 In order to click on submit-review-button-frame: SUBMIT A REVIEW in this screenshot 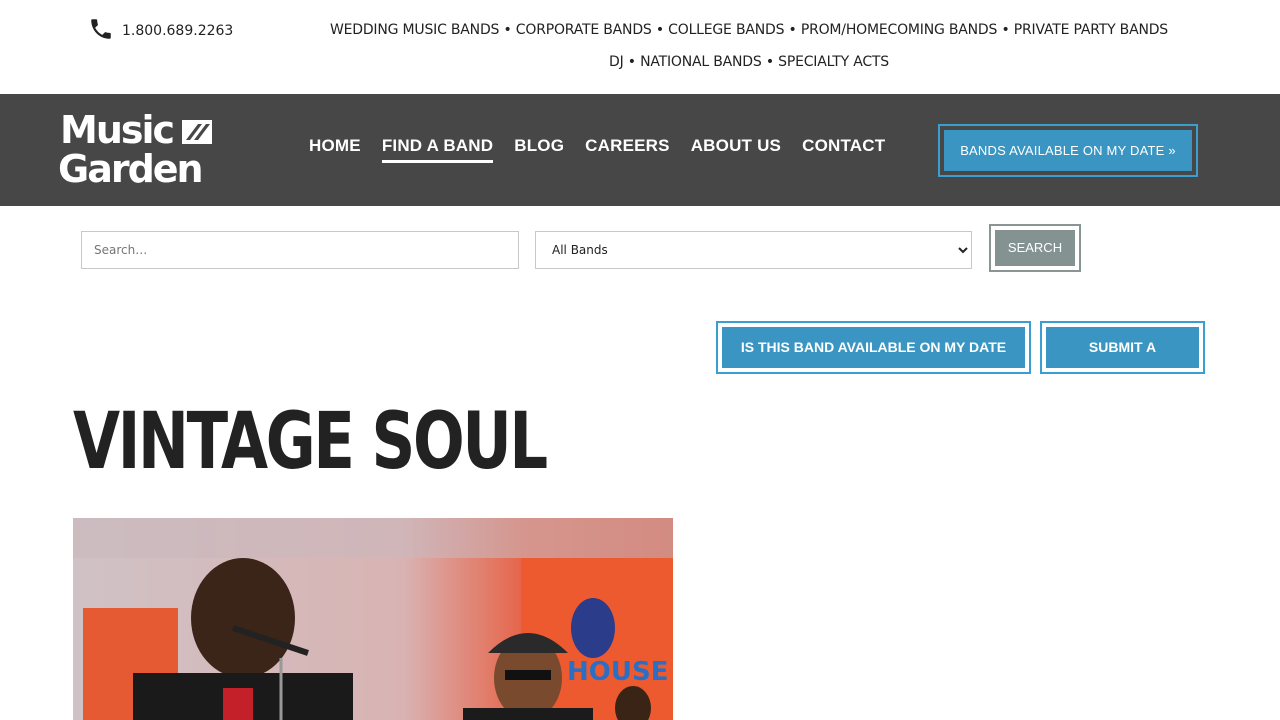, I will do `click(1122, 358)`.